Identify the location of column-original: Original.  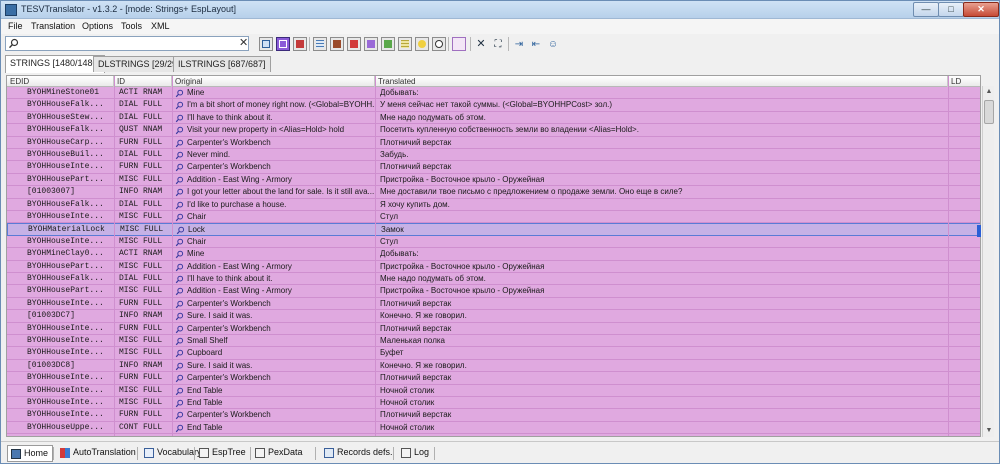
(273, 81).